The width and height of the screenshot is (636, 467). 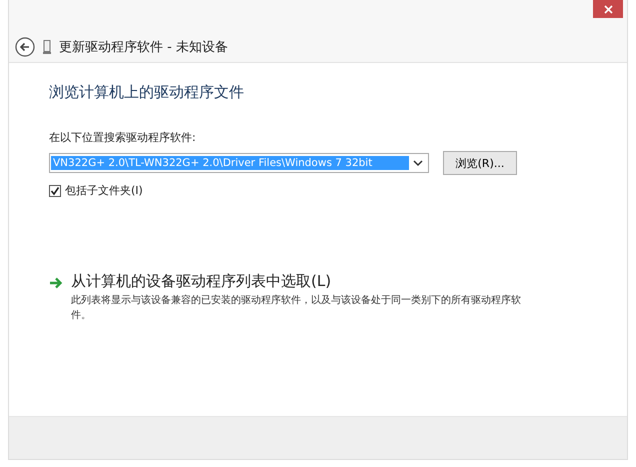 I want to click on page-heading: 浏览计算机上的驱动程序文件, so click(x=147, y=92).